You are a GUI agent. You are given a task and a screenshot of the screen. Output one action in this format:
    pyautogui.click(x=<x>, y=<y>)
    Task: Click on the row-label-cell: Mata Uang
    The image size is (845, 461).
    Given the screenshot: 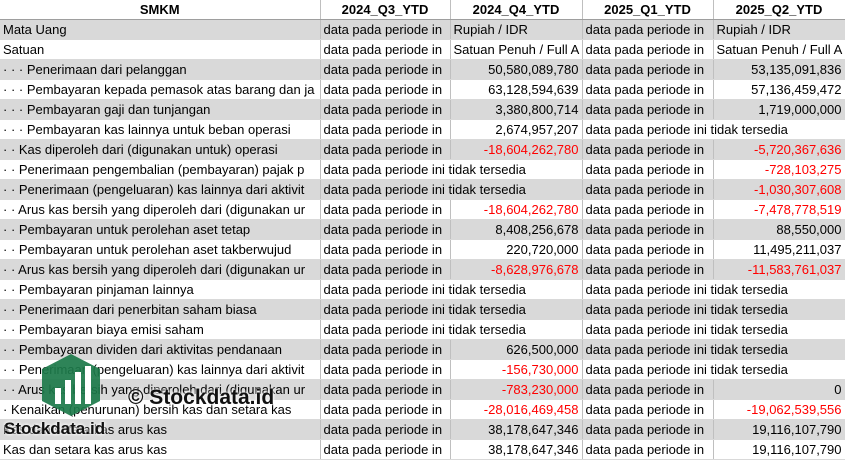 What is the action you would take?
    pyautogui.click(x=160, y=29)
    